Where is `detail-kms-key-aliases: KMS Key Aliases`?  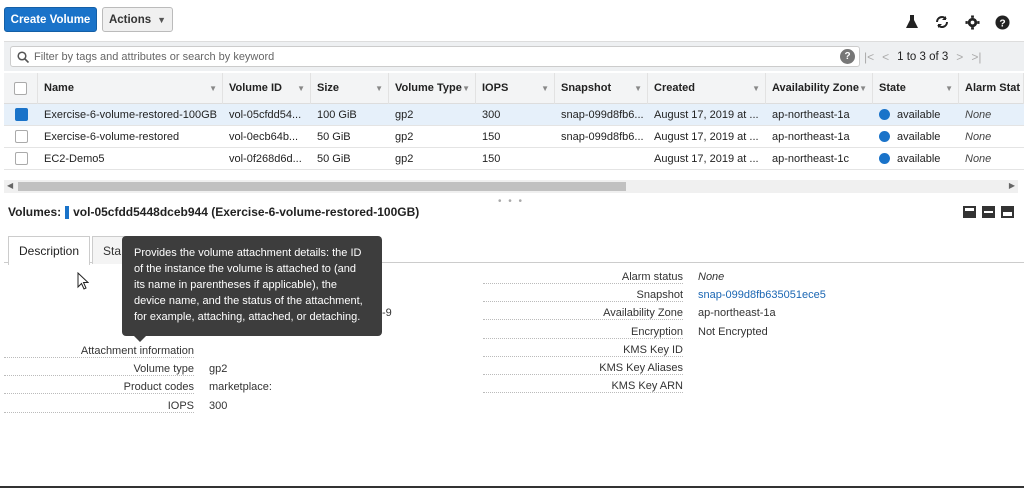
detail-kms-key-aliases: KMS Key Aliases is located at coordinates (583, 368).